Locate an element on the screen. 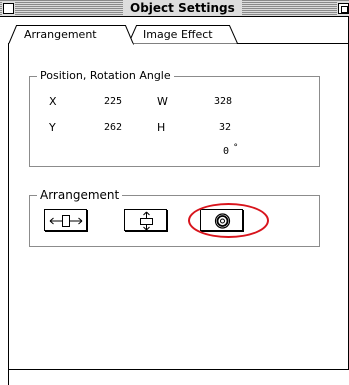 This screenshot has width=349, height=385. horizontal-center-icon is located at coordinates (66, 221).